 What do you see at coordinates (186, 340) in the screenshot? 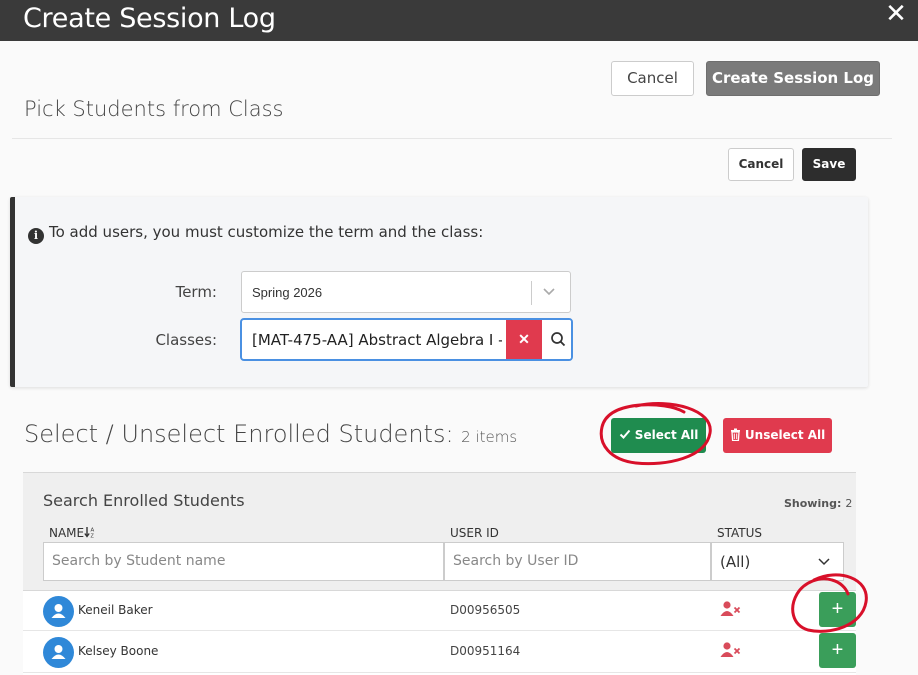
I see `classes-label: Classes:` at bounding box center [186, 340].